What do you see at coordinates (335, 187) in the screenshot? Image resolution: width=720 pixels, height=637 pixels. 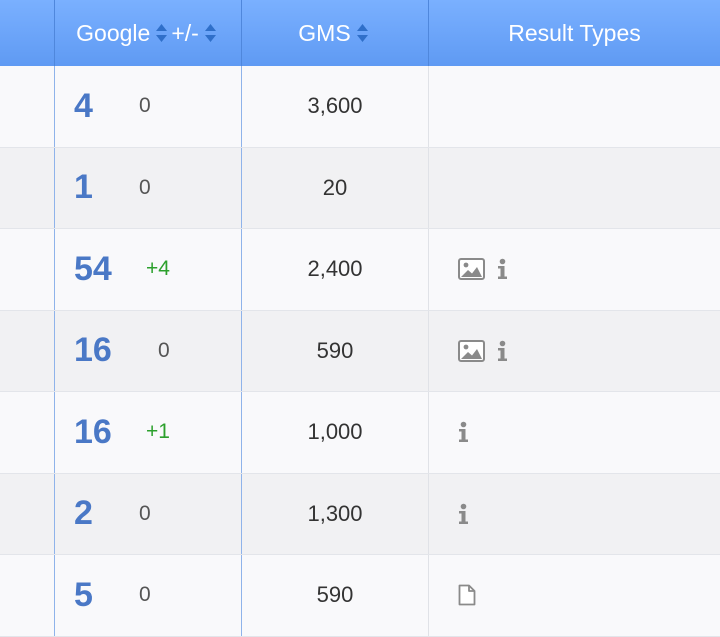 I see `gms-value: 20` at bounding box center [335, 187].